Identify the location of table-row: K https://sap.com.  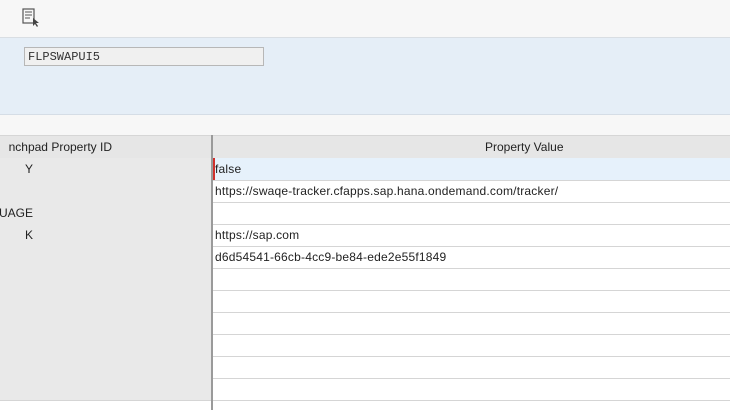
(365, 235).